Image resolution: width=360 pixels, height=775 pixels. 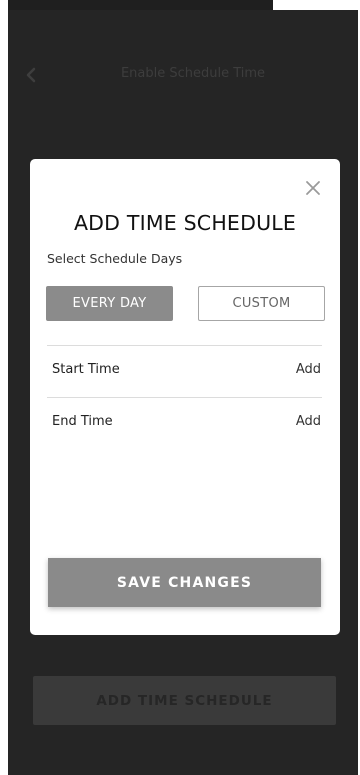 I want to click on start-time-label: Start Time, so click(x=86, y=369).